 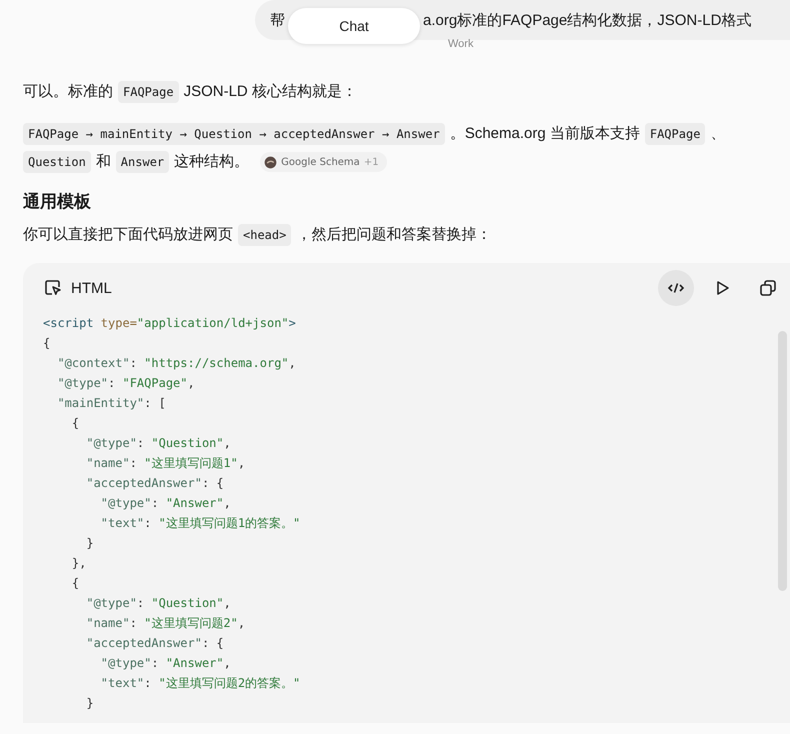 What do you see at coordinates (587, 20) in the screenshot?
I see `message-text: a.org标准的FAQPage结构化数据，JSON-LD格式` at bounding box center [587, 20].